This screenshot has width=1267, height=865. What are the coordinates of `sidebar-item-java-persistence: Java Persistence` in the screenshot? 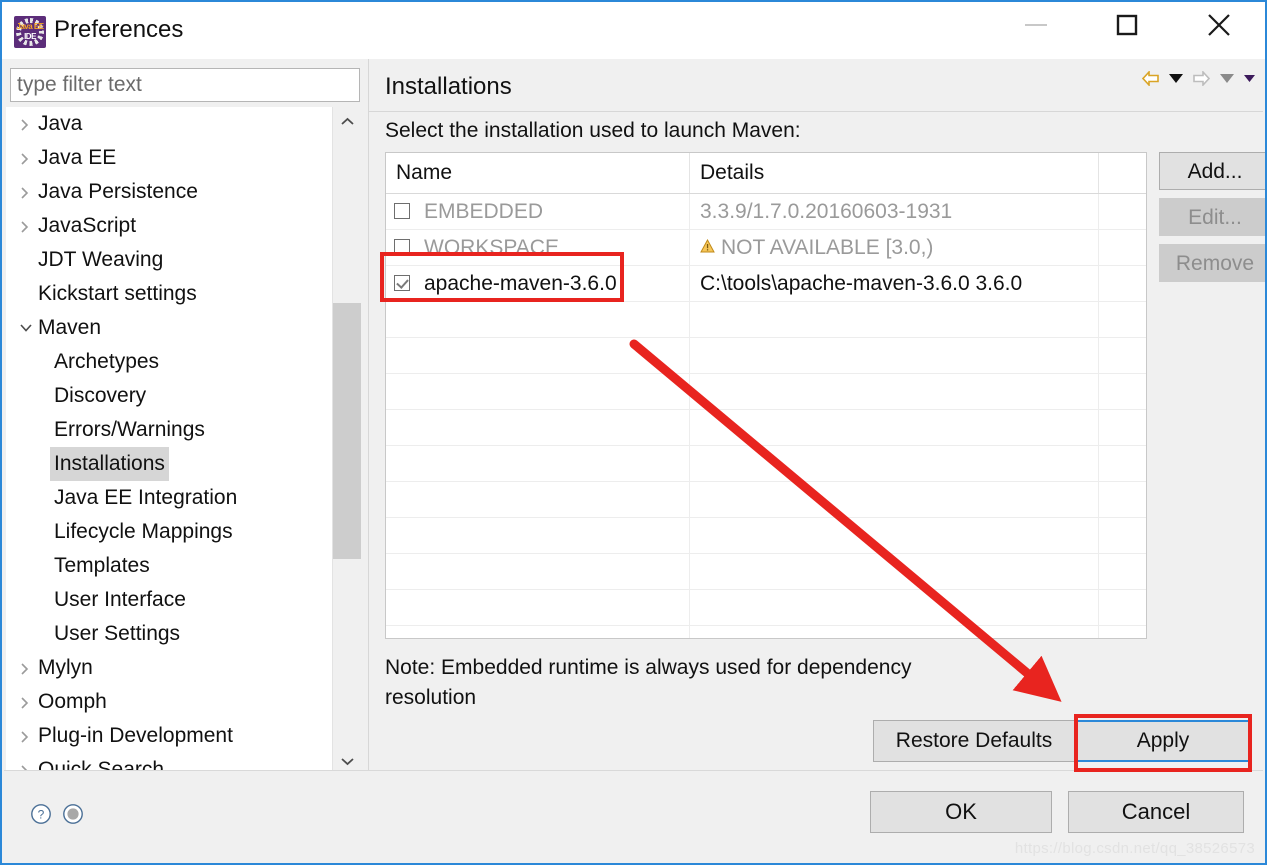 It's located at (169, 192).